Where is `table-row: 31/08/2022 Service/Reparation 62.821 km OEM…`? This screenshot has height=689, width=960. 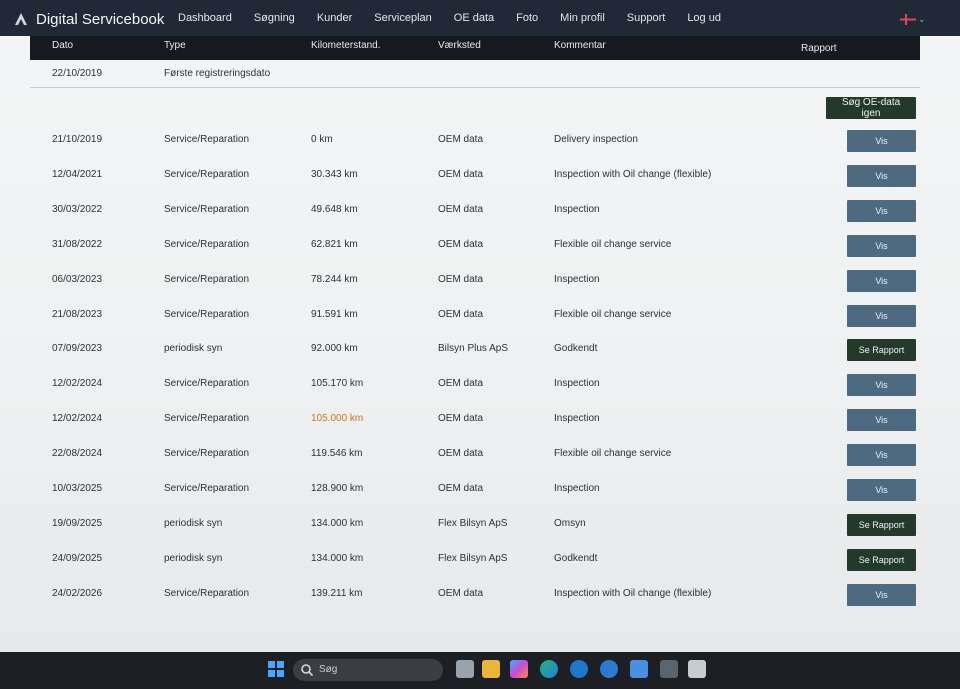 table-row: 31/08/2022 Service/Reparation 62.821 km OEM… is located at coordinates (480, 244).